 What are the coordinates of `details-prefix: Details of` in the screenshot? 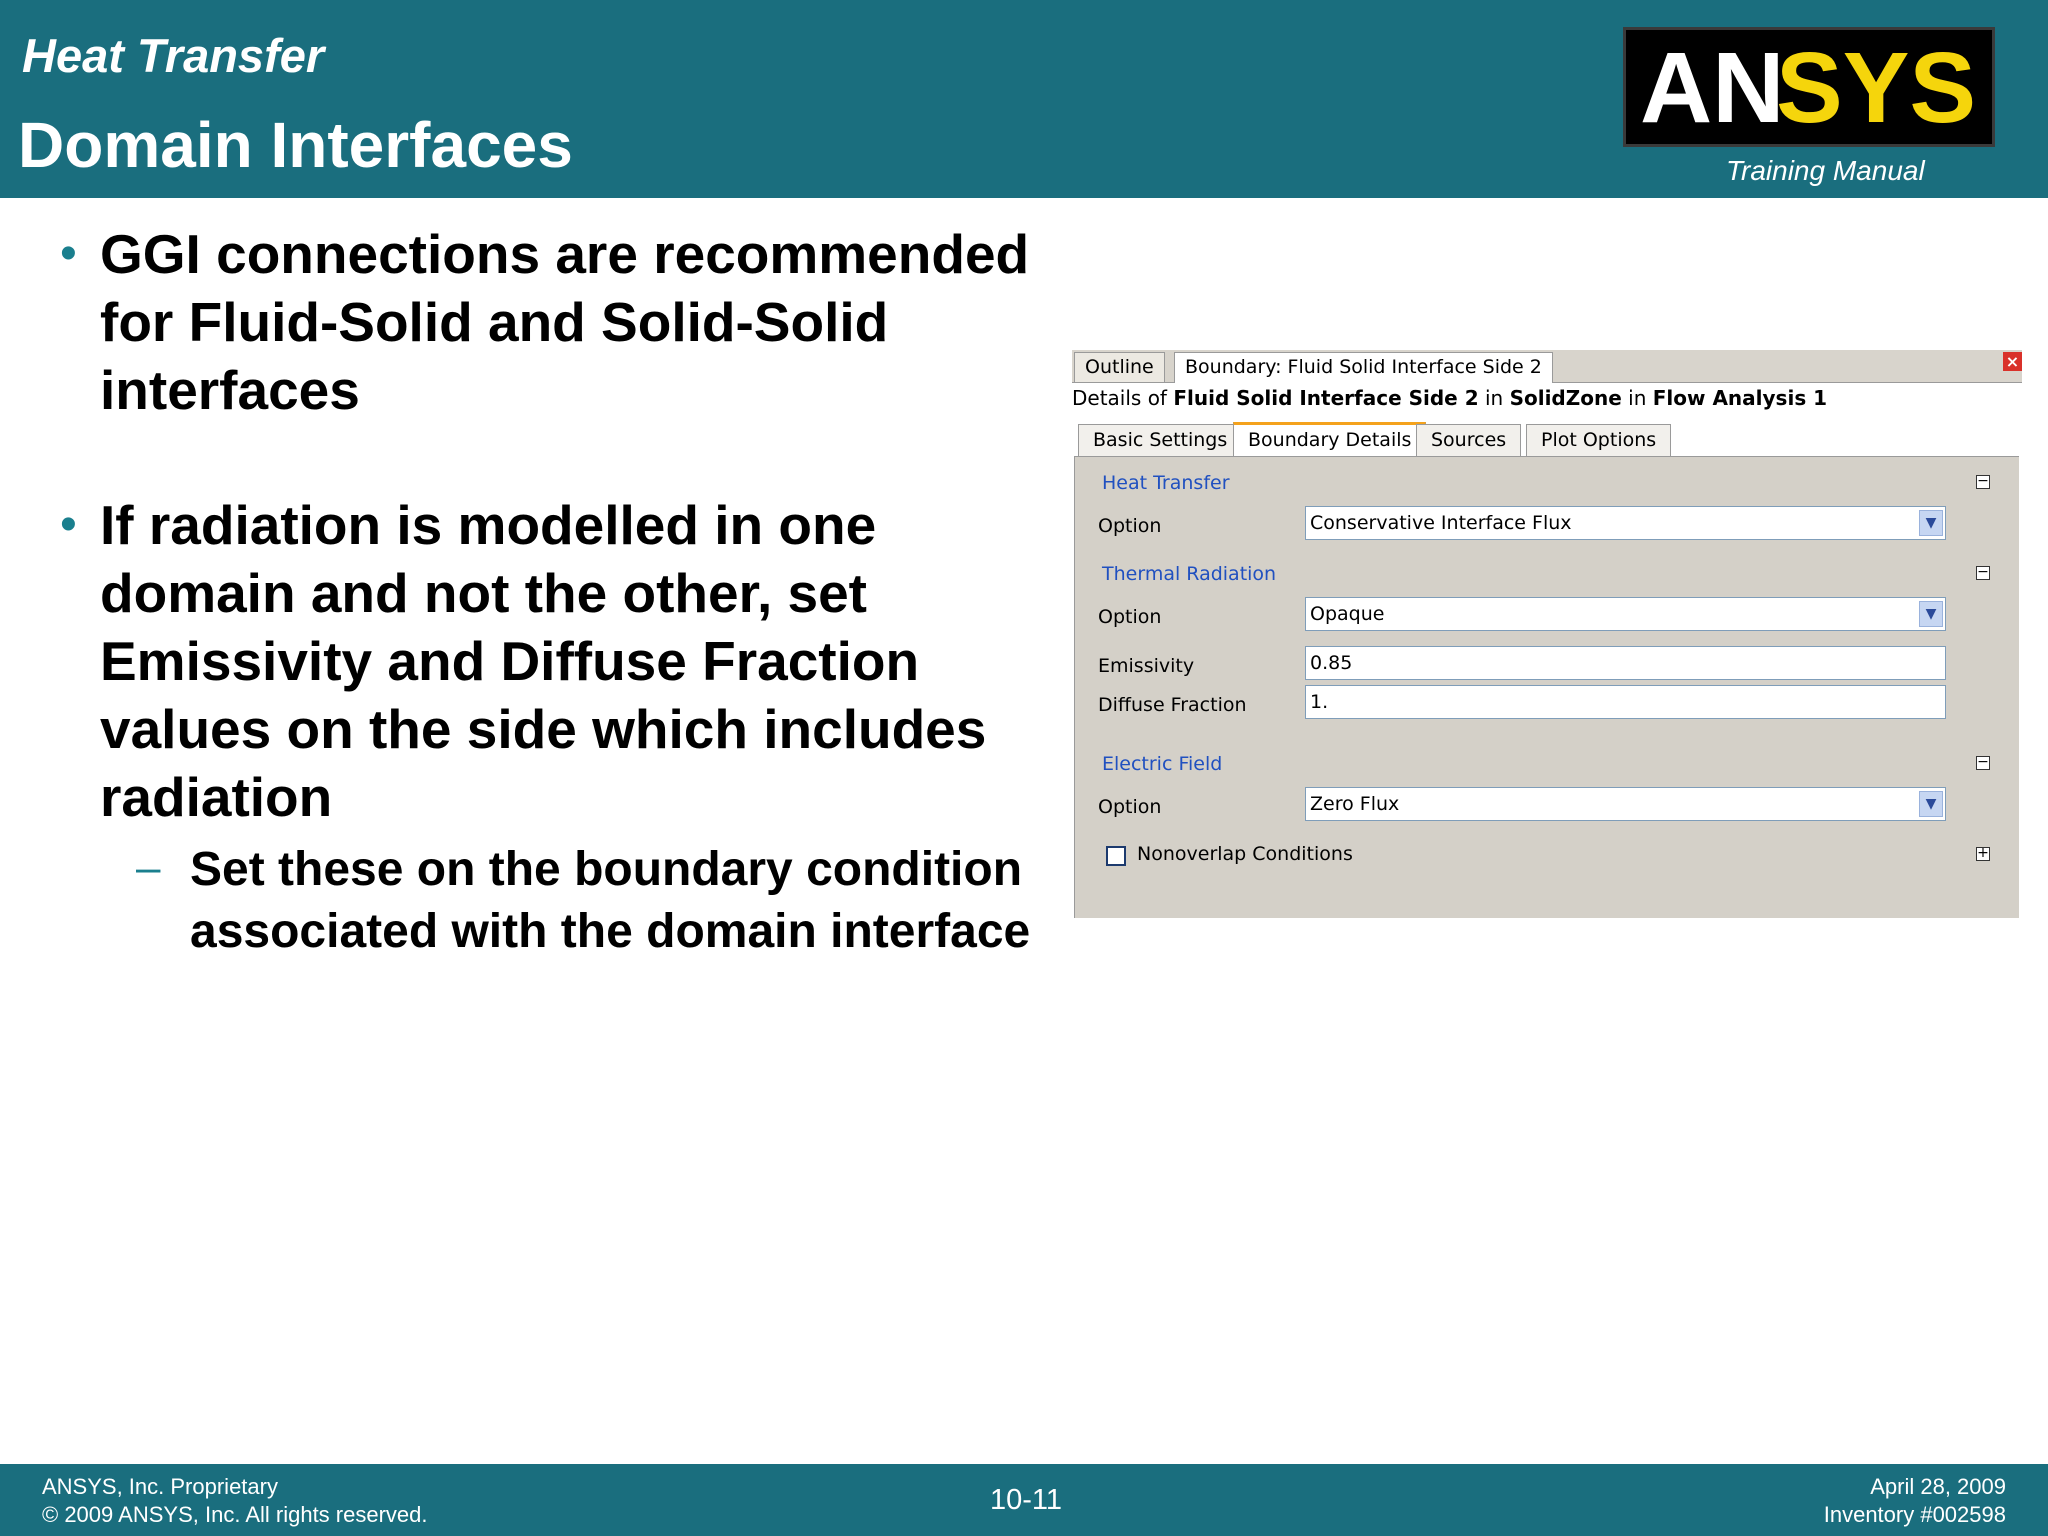 It's located at (1123, 398).